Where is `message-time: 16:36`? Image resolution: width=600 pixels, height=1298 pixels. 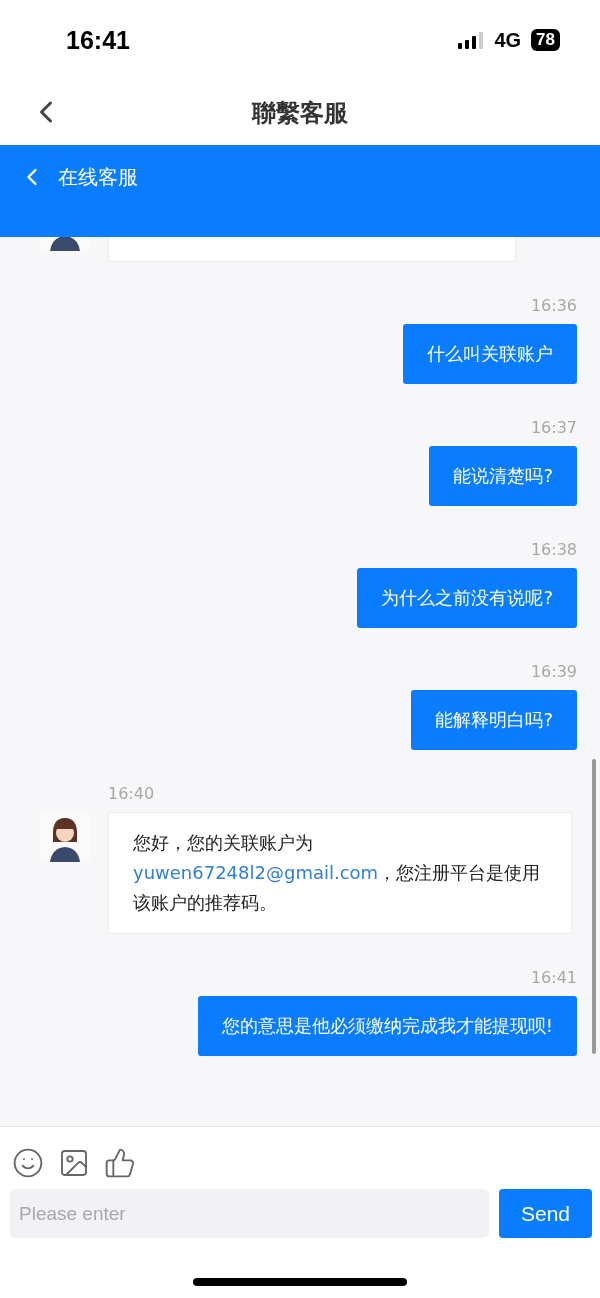 message-time: 16:36 is located at coordinates (553, 306).